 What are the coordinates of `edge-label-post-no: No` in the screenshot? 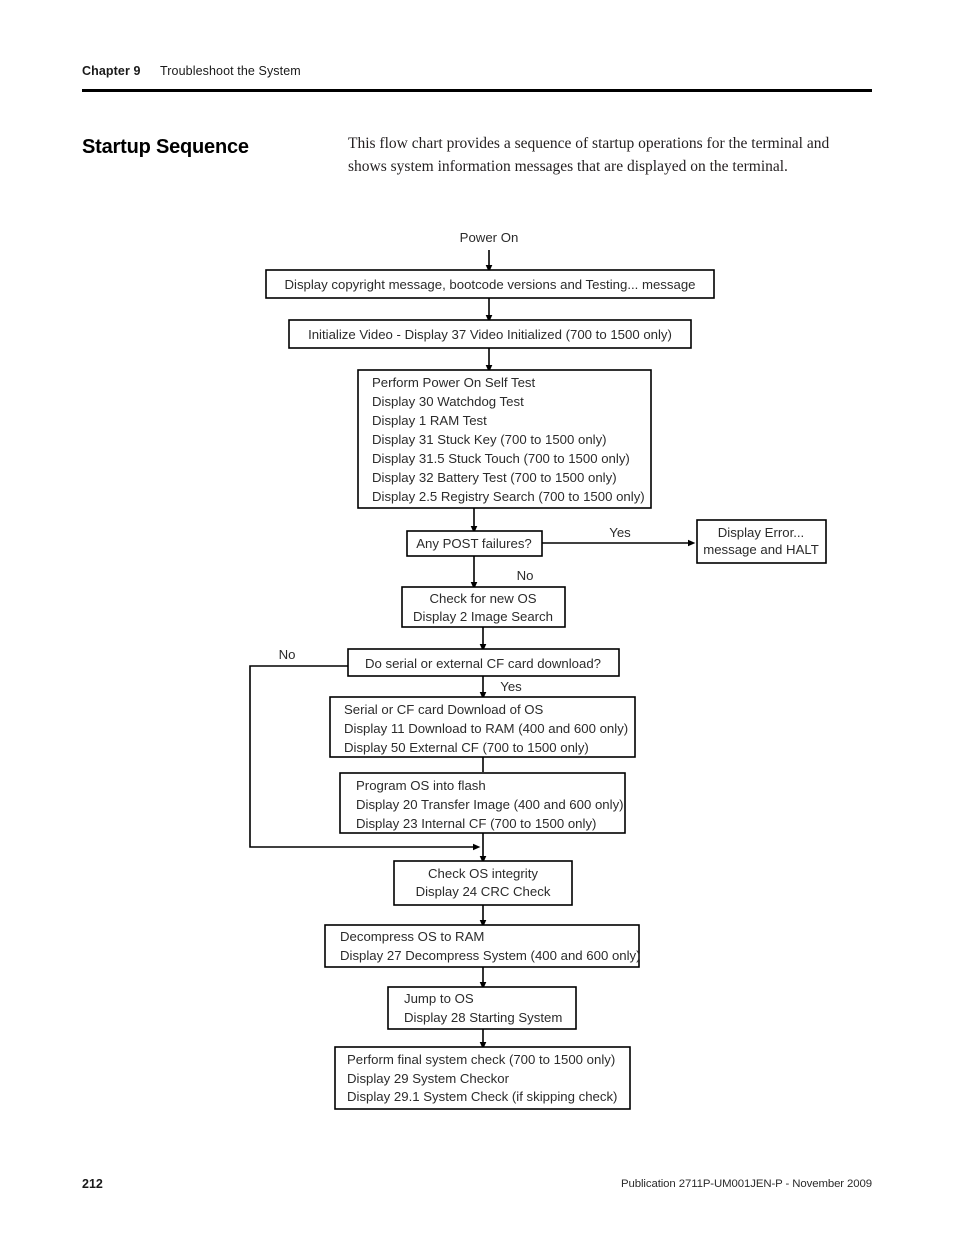 It's located at (525, 575).